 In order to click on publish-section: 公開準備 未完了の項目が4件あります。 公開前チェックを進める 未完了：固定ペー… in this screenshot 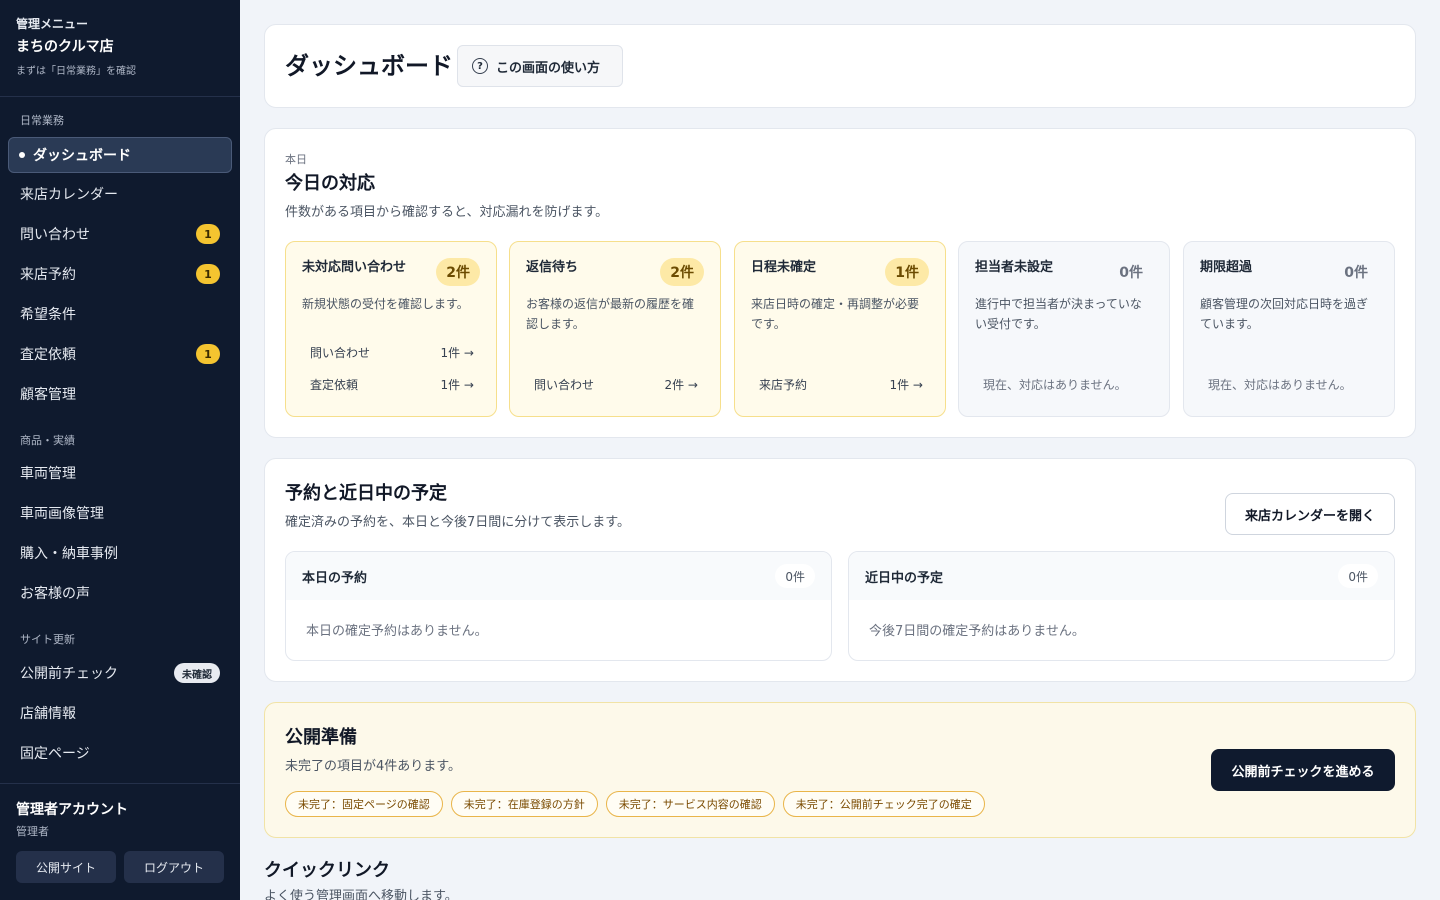, I will do `click(840, 770)`.